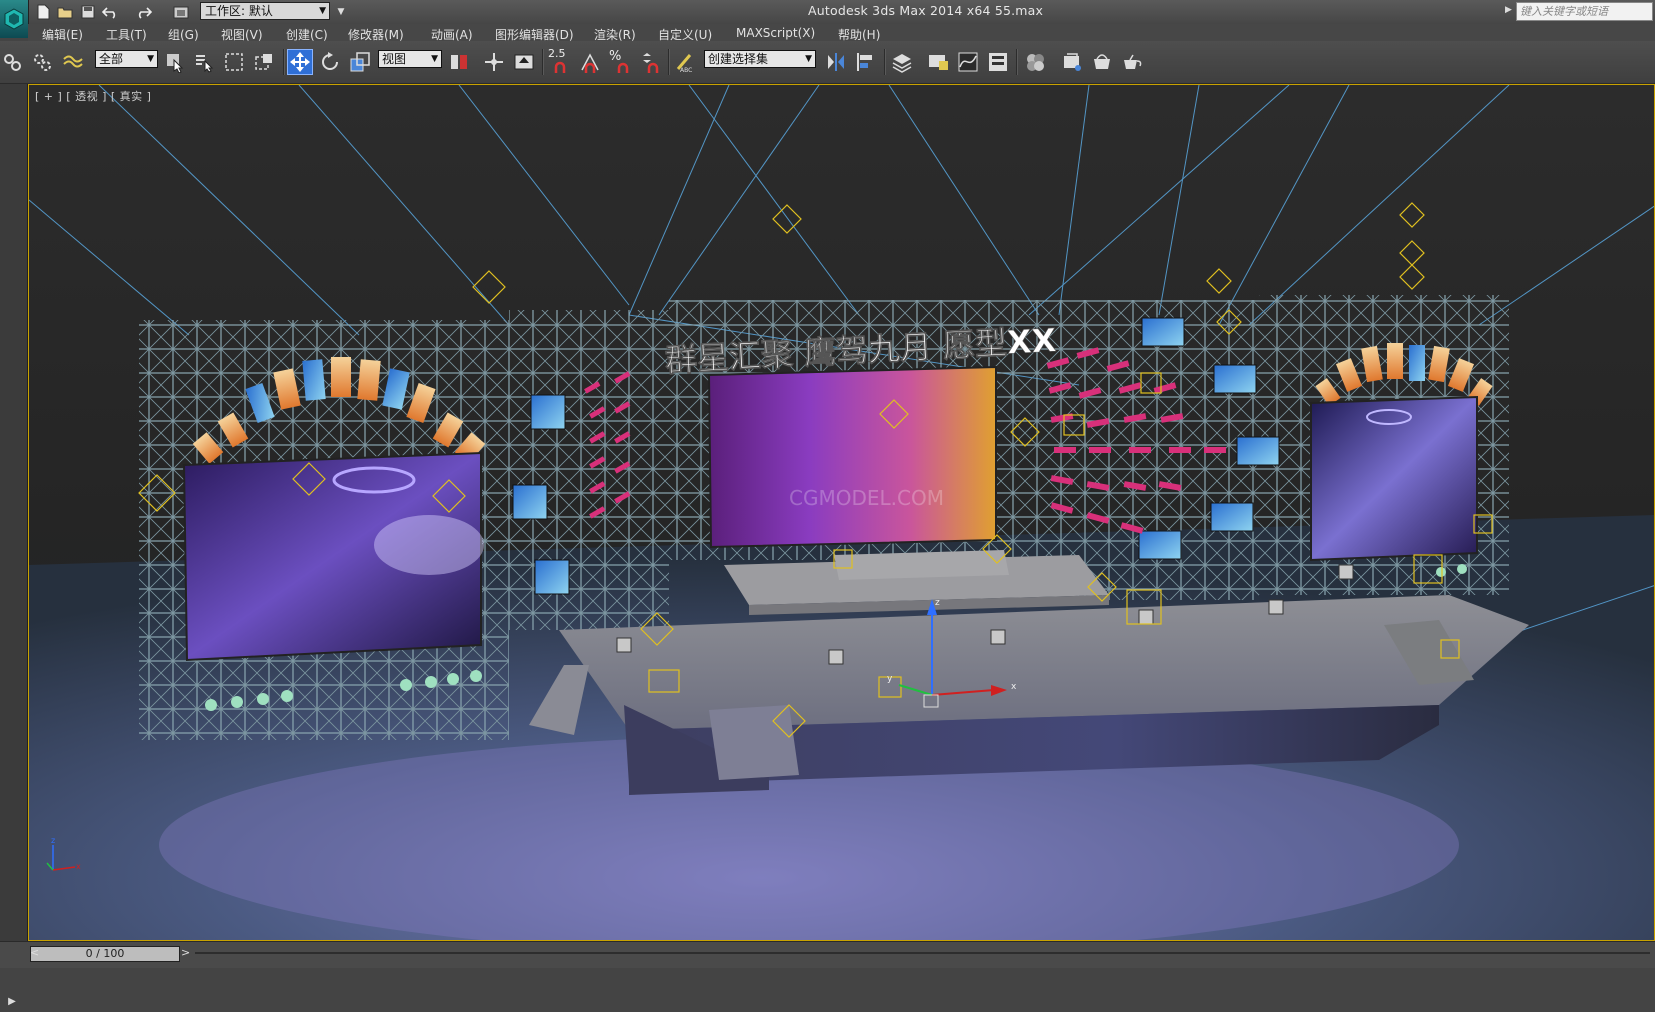 The height and width of the screenshot is (1012, 1655). Describe the element at coordinates (459, 62) in the screenshot. I see `pivot-center-icon` at that location.